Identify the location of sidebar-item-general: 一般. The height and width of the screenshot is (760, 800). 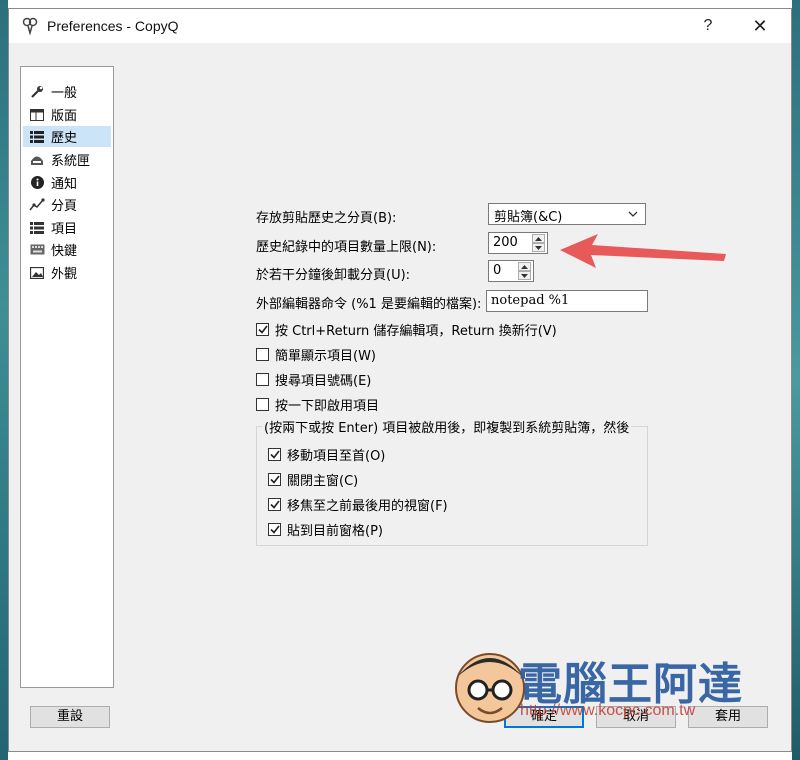
(67, 91).